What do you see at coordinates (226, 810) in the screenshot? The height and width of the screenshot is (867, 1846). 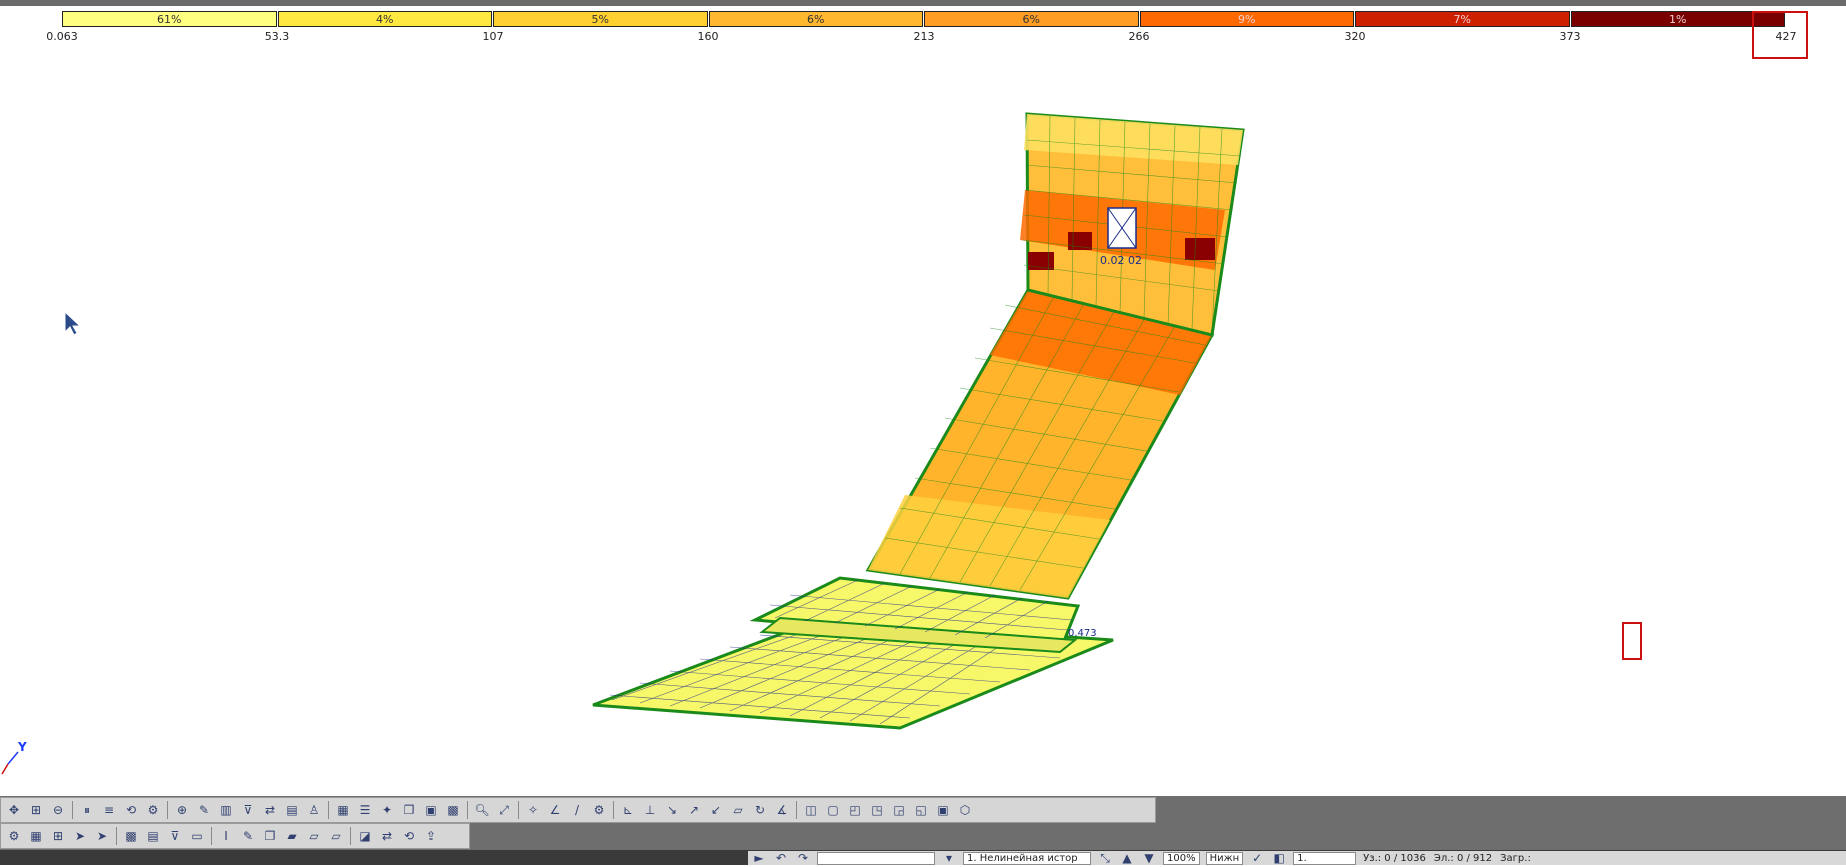 I see `building-icon: ▥` at bounding box center [226, 810].